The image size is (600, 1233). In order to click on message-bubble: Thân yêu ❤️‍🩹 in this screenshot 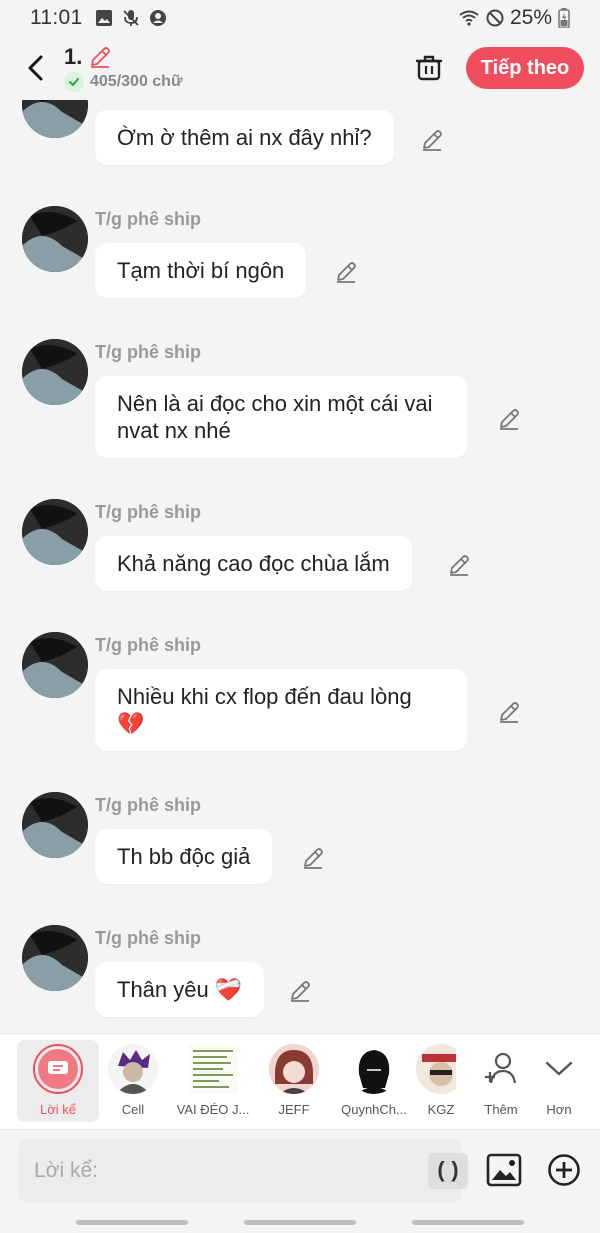, I will do `click(180, 989)`.